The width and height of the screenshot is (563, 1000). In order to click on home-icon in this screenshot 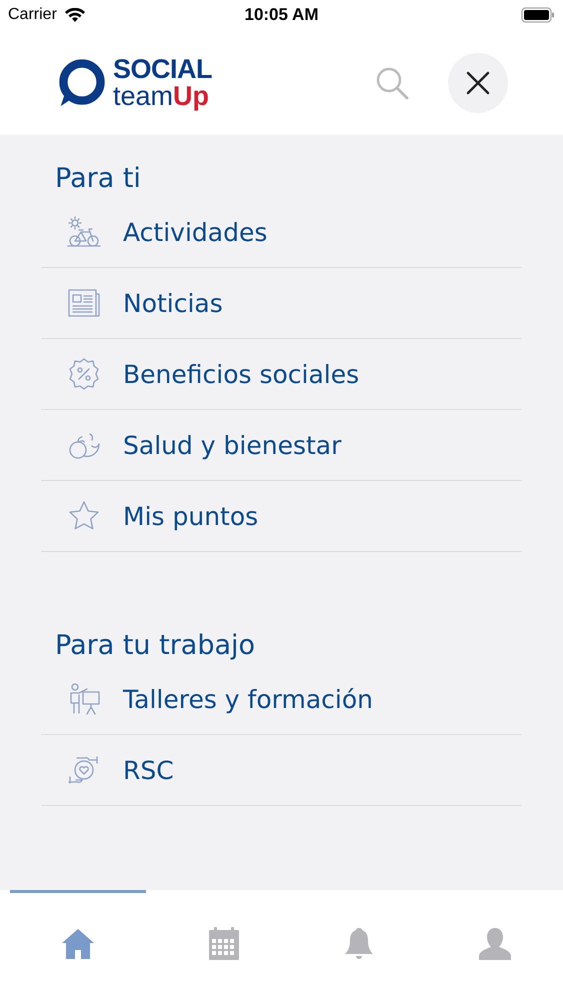, I will do `click(77, 944)`.